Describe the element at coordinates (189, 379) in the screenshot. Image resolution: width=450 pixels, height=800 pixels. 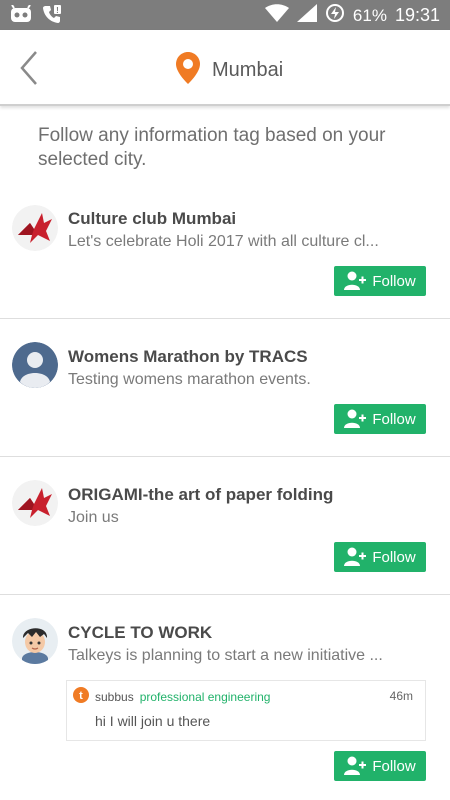
I see `tag-description: Testing womens marathon events.` at that location.